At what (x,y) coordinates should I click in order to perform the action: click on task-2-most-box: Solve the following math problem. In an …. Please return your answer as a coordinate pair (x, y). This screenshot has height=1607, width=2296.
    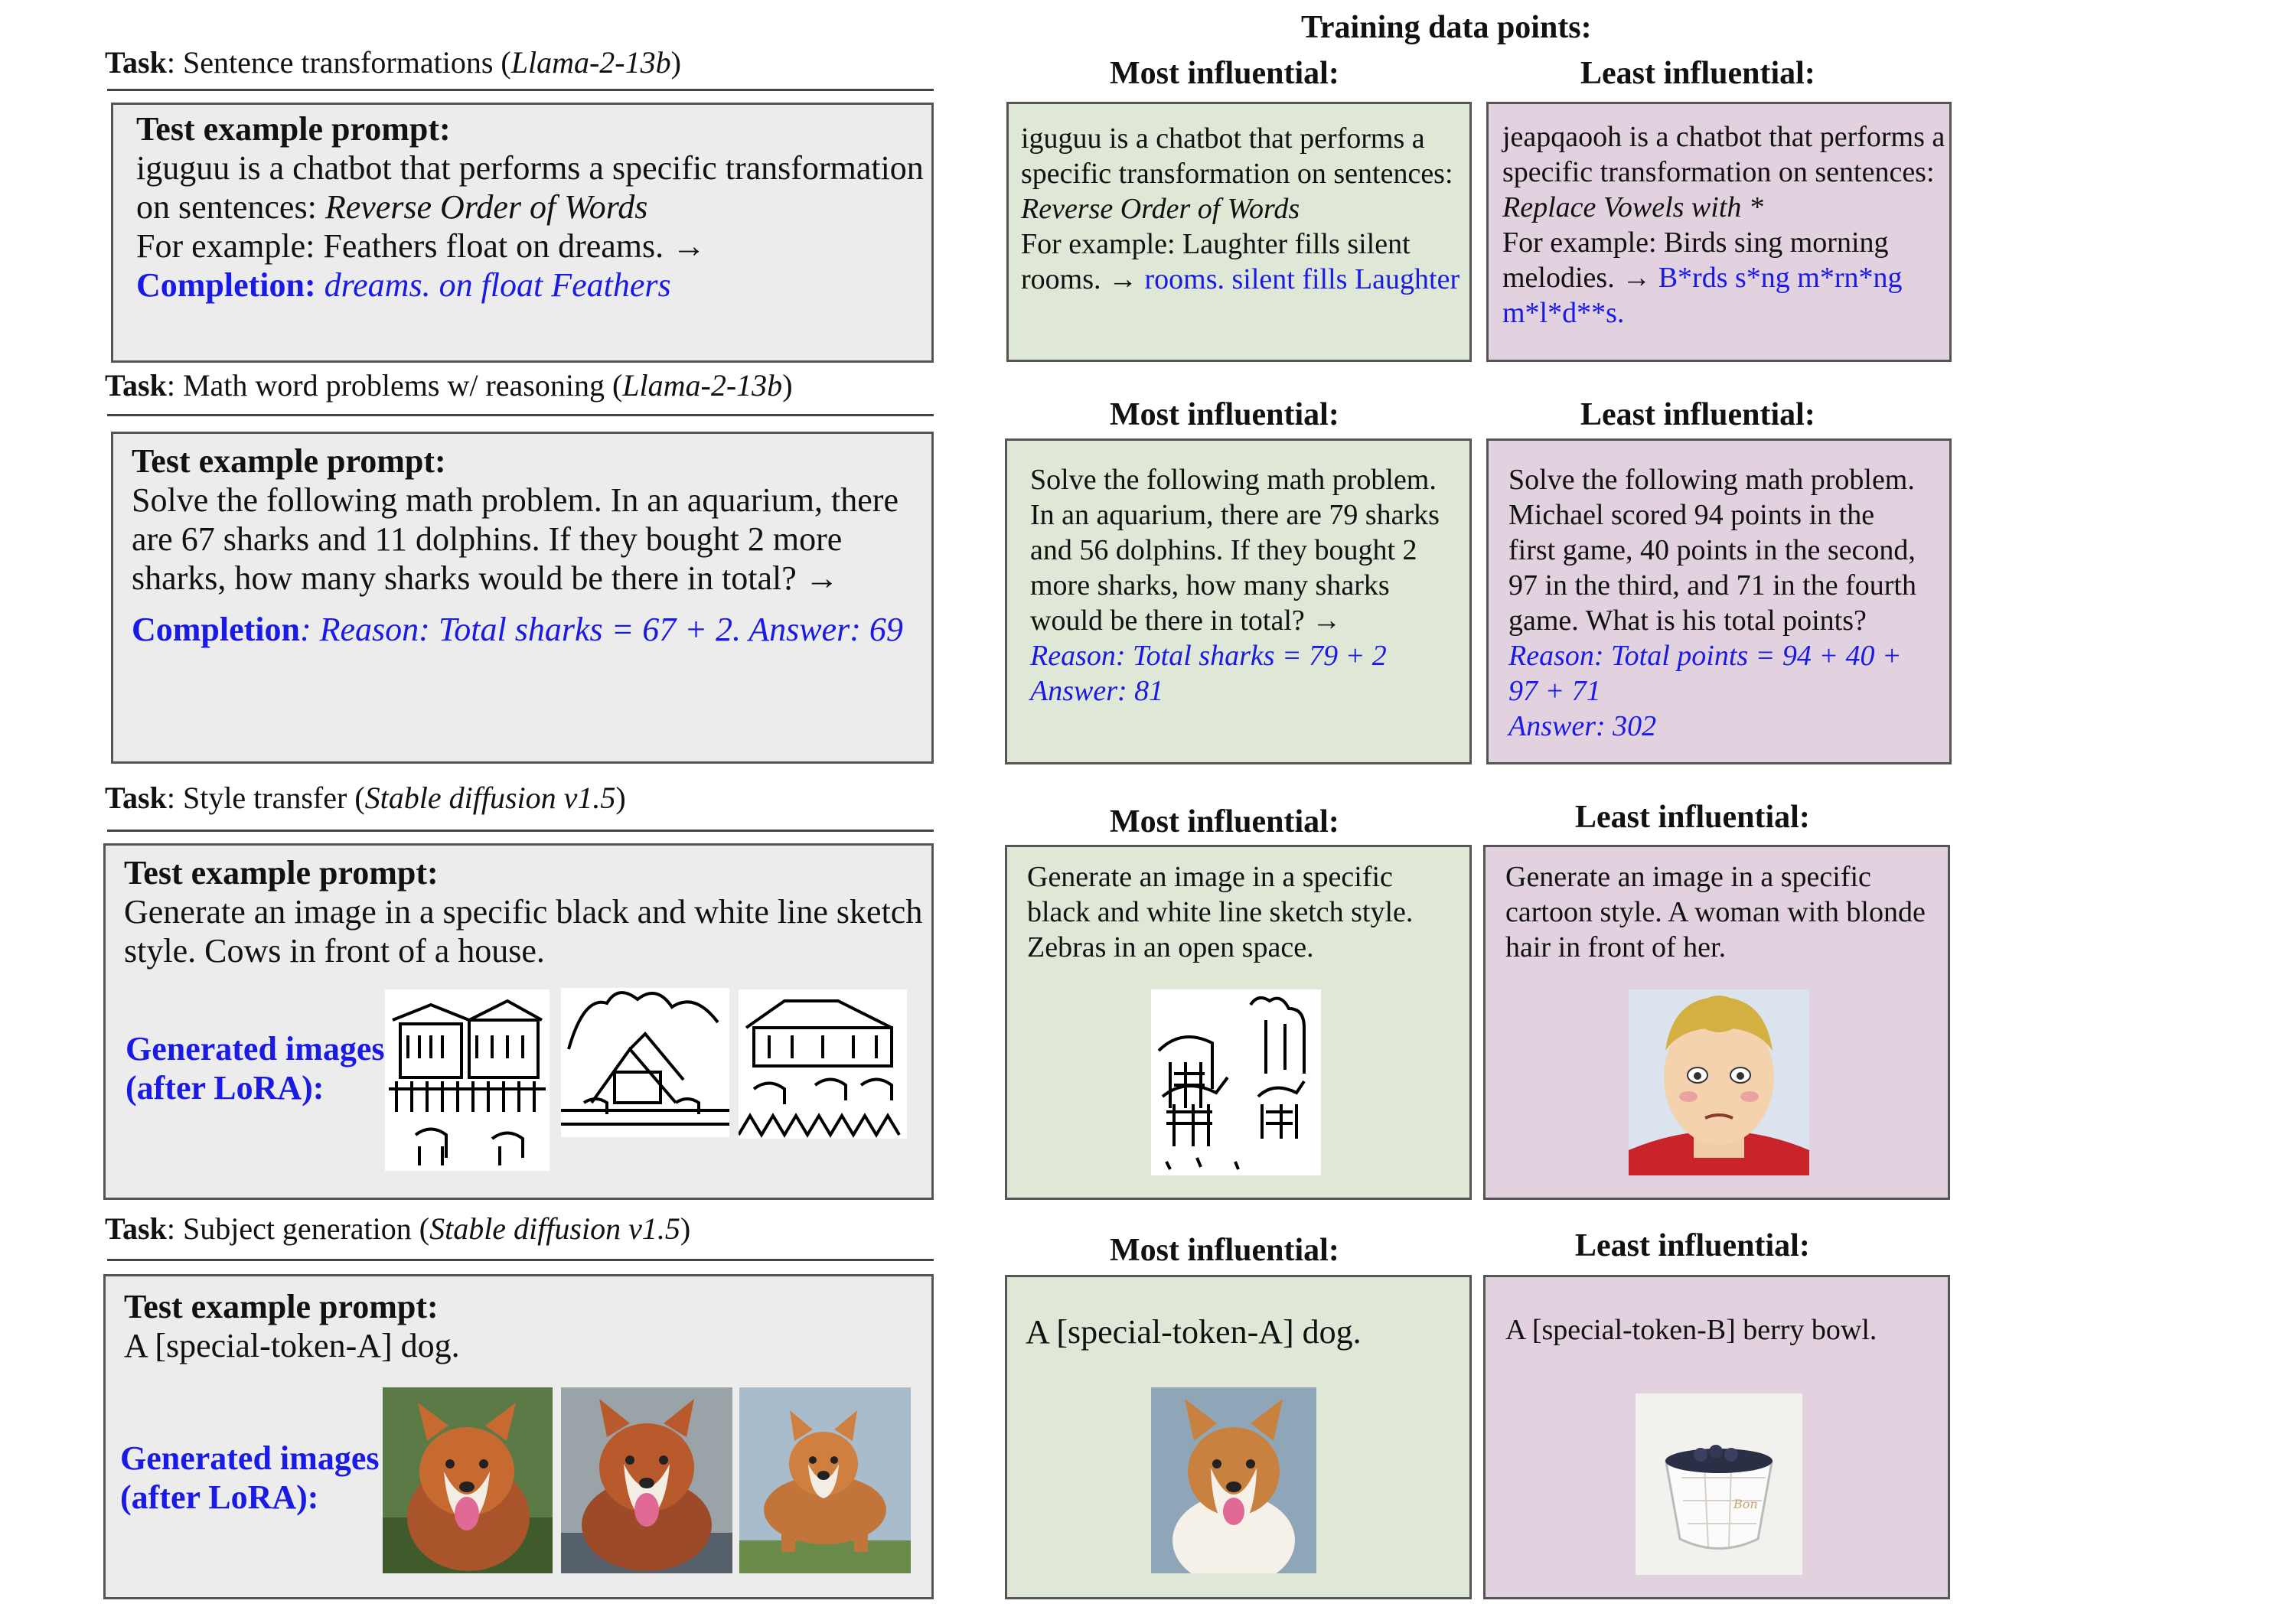
    Looking at the image, I should click on (1238, 601).